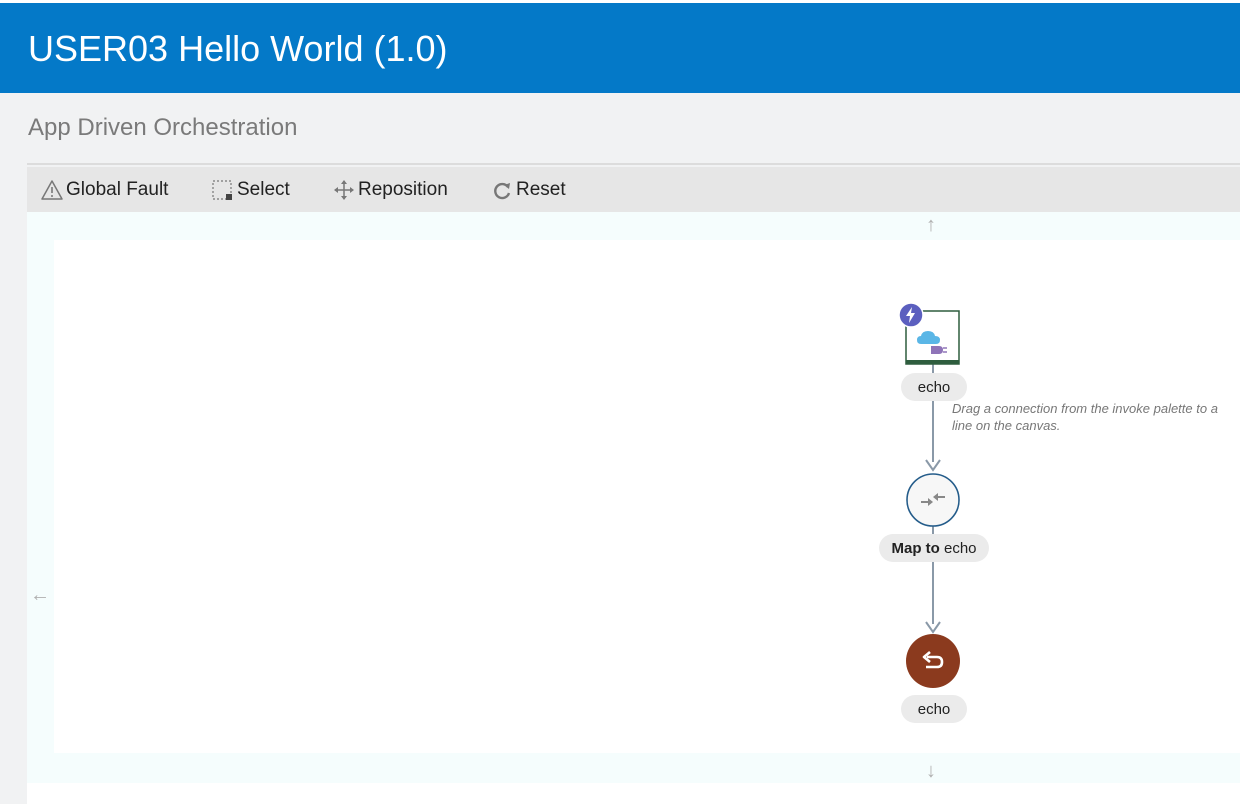 Image resolution: width=1240 pixels, height=804 pixels. I want to click on map-icon, so click(933, 500).